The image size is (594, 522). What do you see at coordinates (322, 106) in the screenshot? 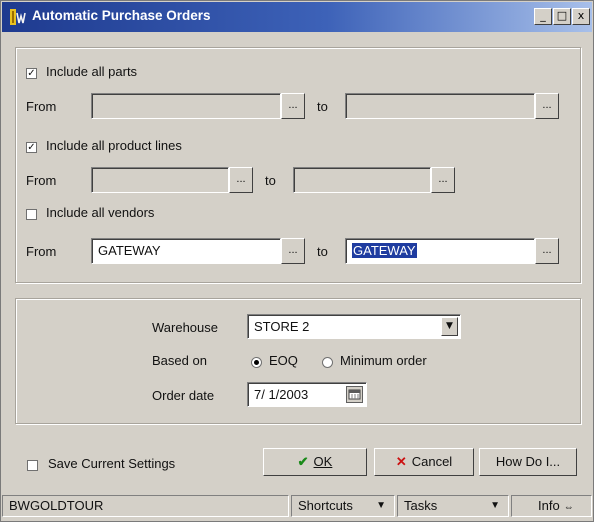
I see `parts-to-label: to` at bounding box center [322, 106].